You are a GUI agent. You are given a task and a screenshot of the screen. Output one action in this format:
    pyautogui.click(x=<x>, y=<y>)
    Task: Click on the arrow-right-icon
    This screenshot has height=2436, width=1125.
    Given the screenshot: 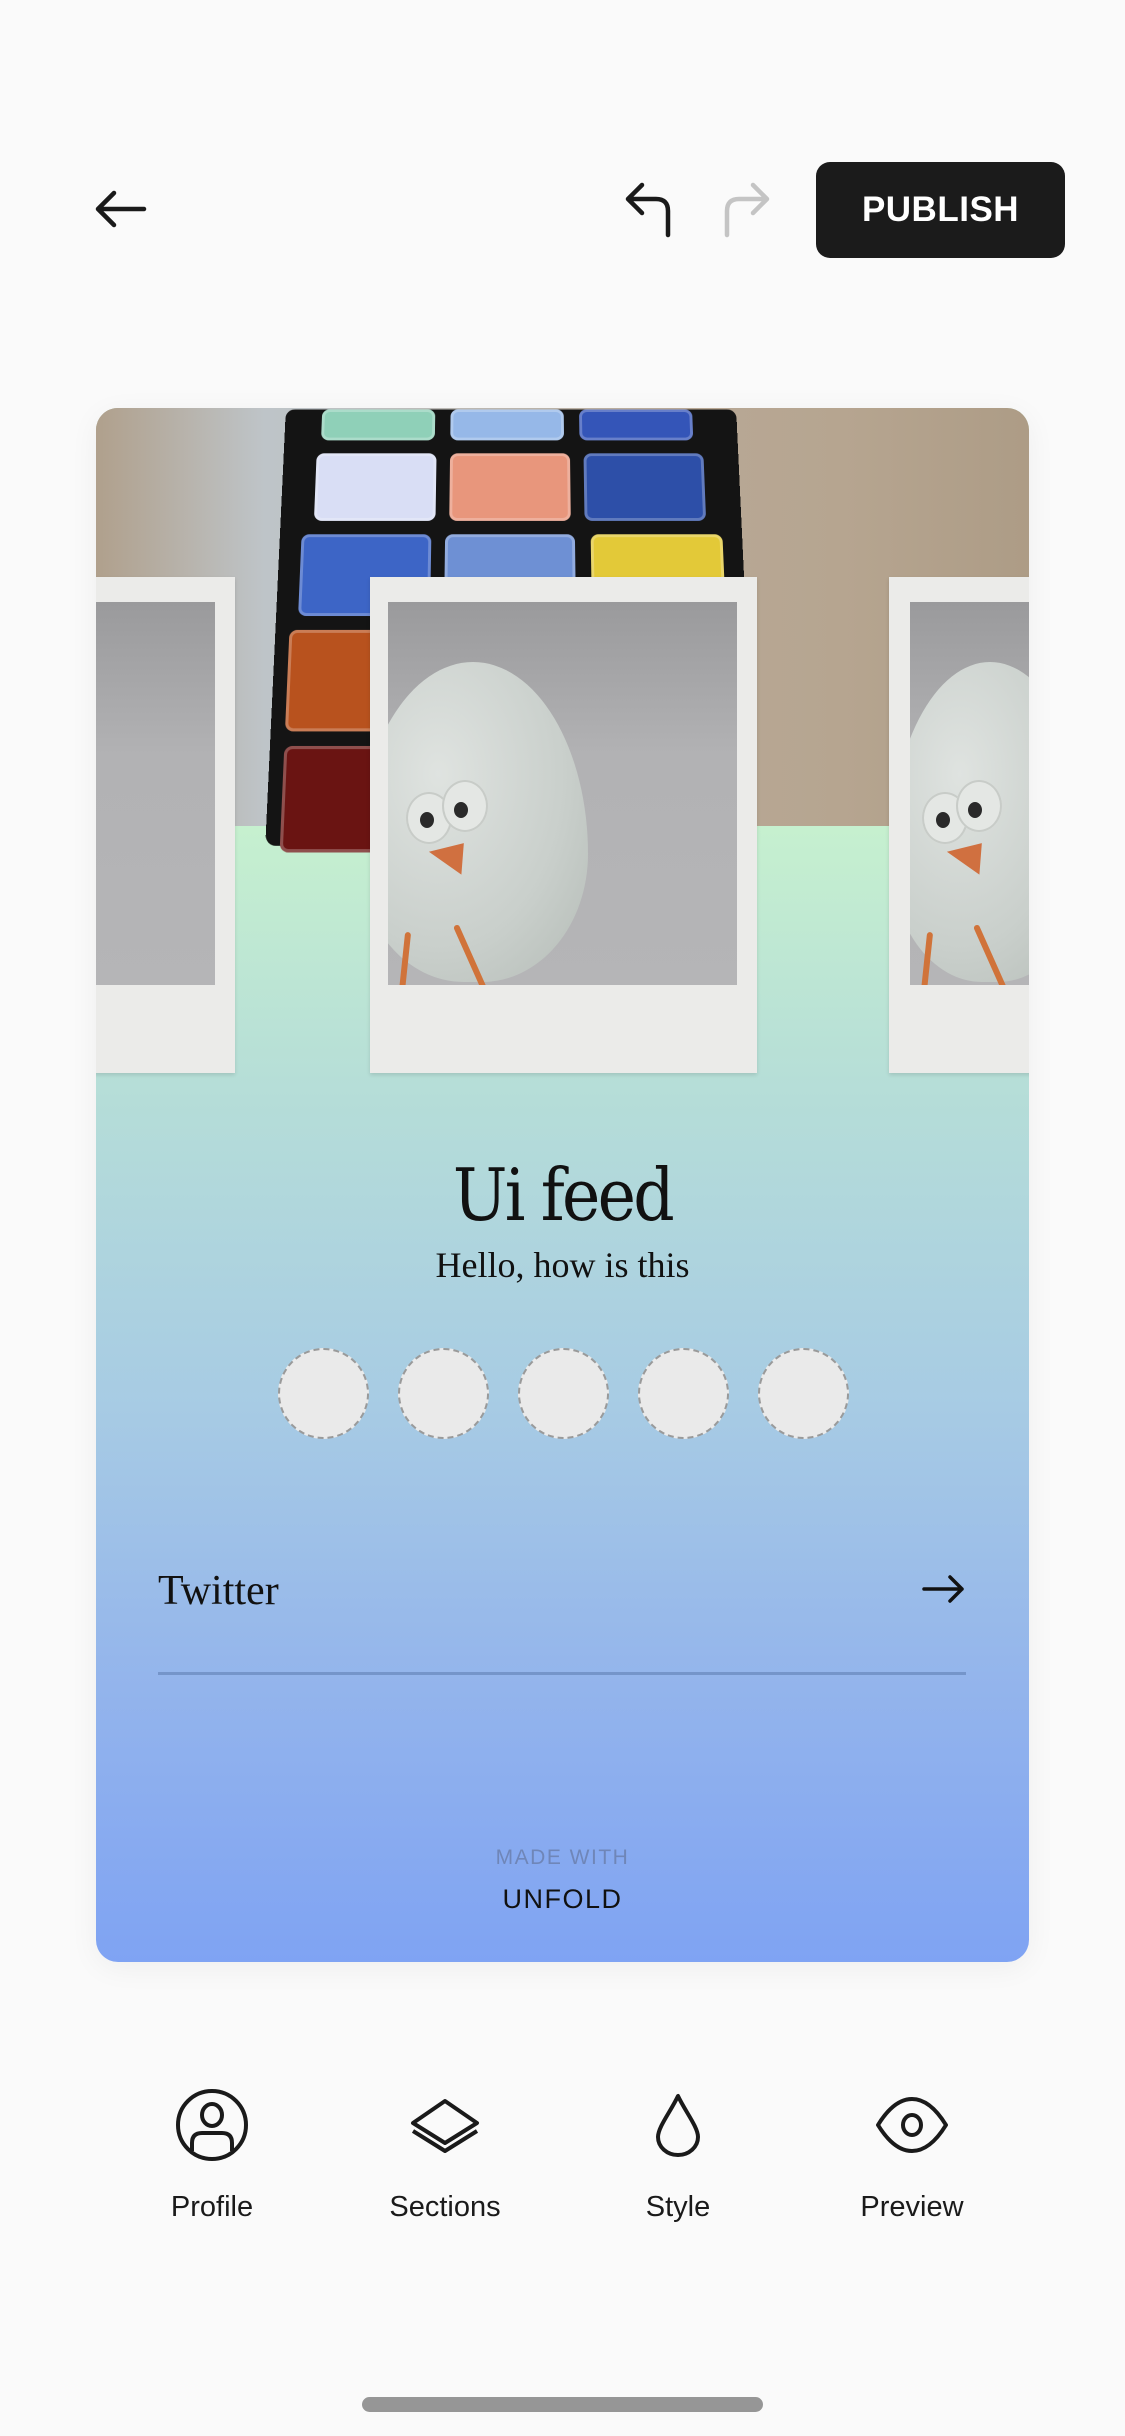 What is the action you would take?
    pyautogui.click(x=944, y=1591)
    